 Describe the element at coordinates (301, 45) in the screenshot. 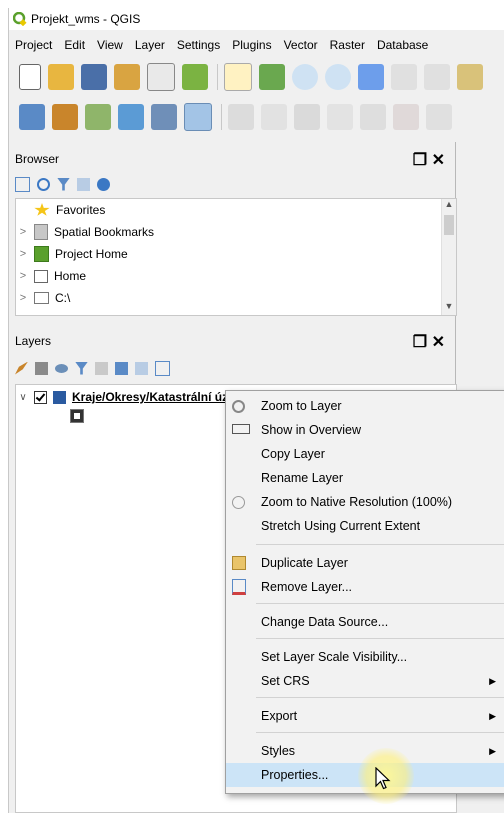

I see `menu-vector: Vector` at that location.